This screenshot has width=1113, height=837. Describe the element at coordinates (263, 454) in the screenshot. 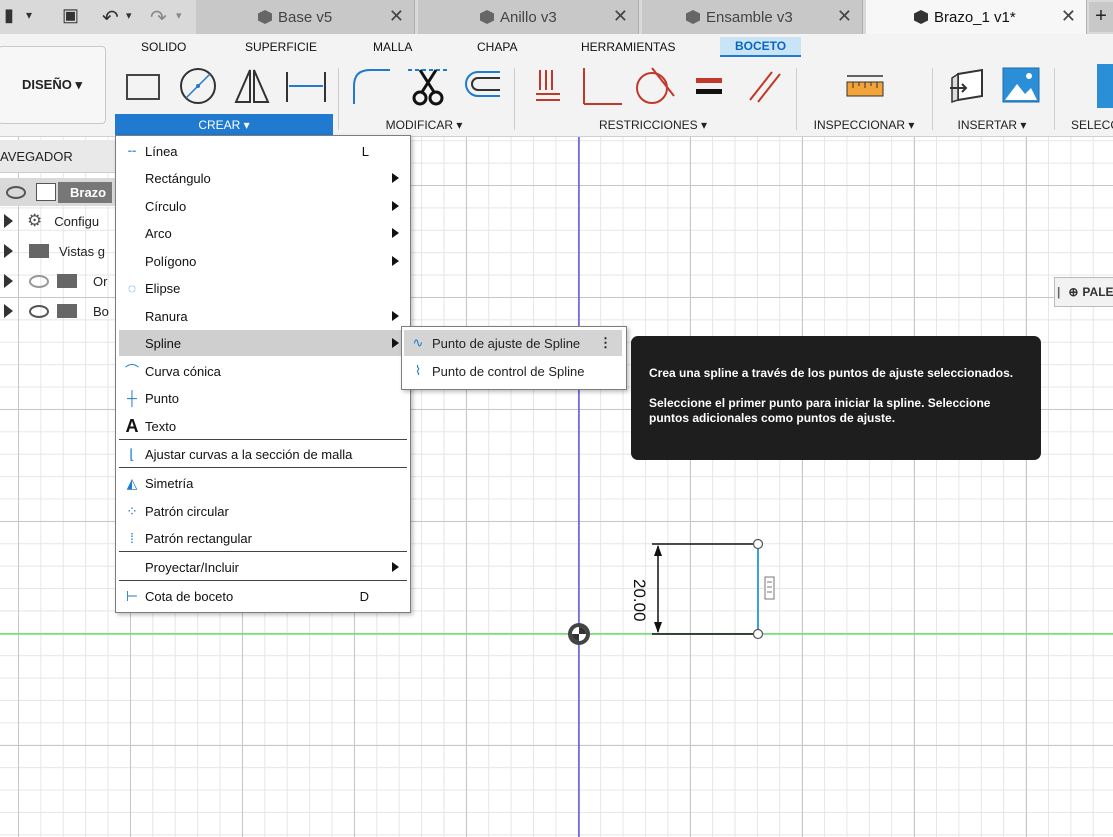

I see `menu-item-ajustar-curvas-a-la-sección-de-malla: ⌊ Ajustar curvas a la sección de malla` at that location.